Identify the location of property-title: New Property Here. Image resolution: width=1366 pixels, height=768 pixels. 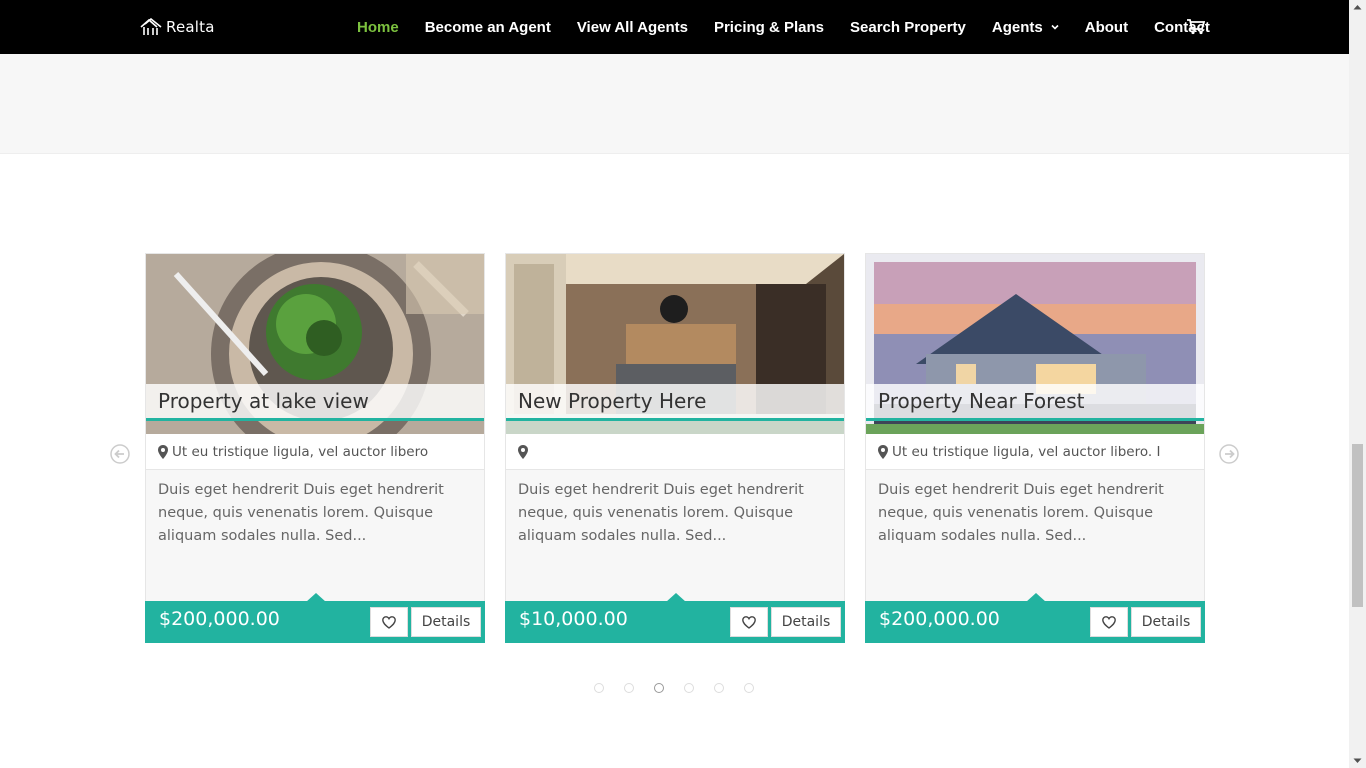
(612, 401).